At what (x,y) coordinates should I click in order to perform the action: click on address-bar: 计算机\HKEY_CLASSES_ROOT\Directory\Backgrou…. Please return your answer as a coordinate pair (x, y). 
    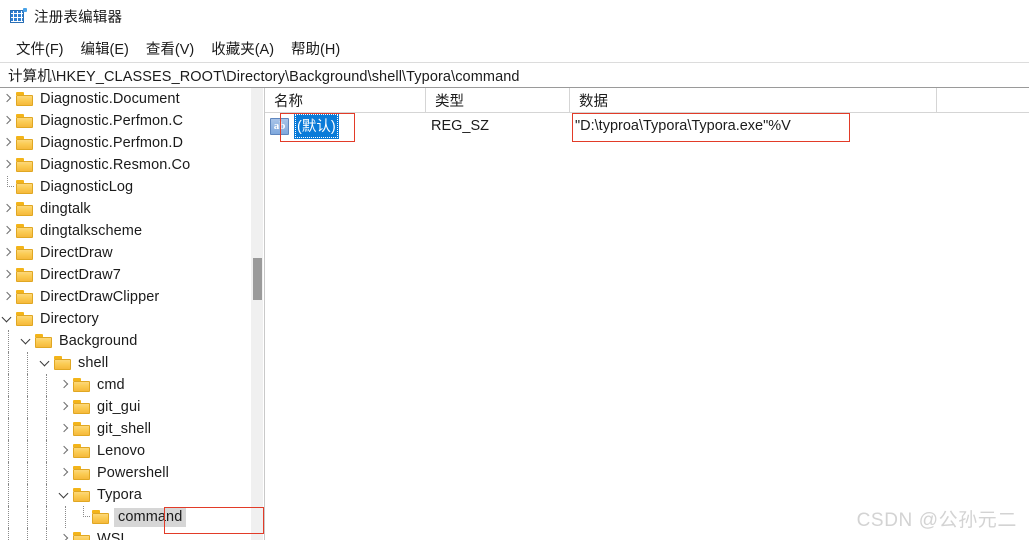
    Looking at the image, I should click on (514, 75).